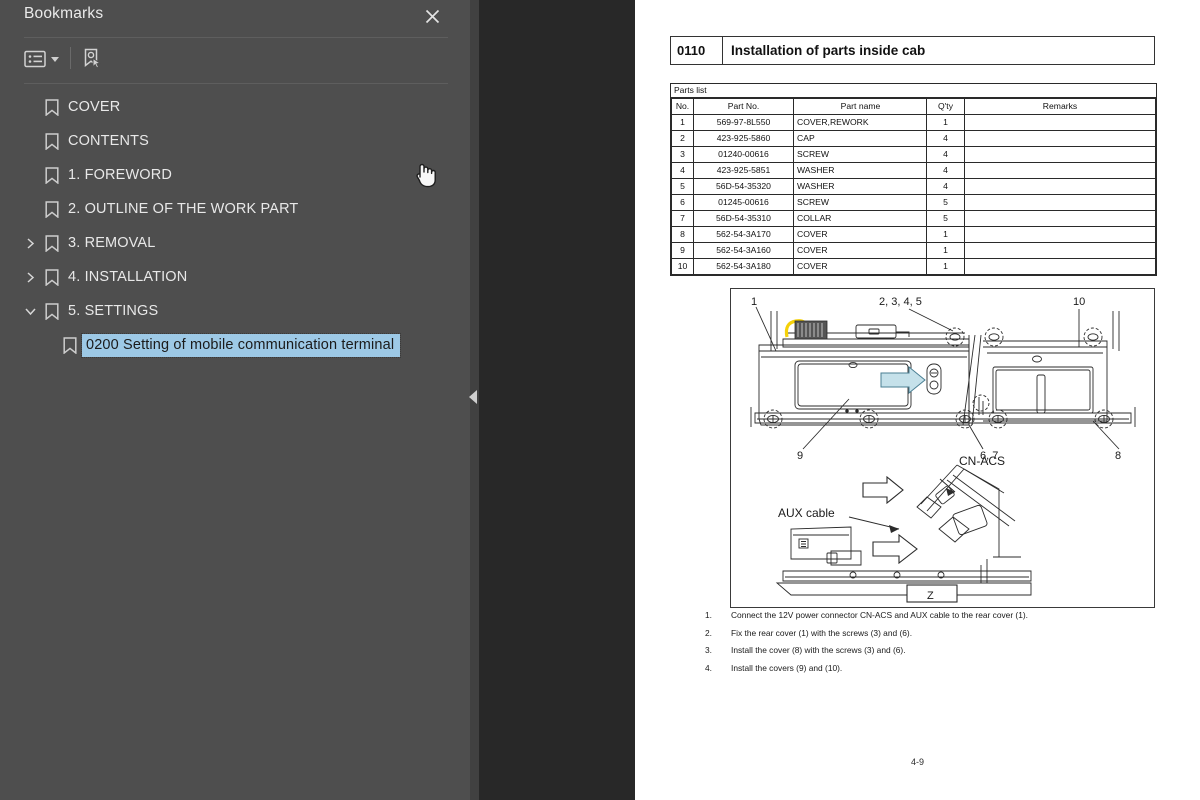 The height and width of the screenshot is (800, 1200). Describe the element at coordinates (743, 266) in the screenshot. I see `cell-part-no: 562-54-3A180` at that location.